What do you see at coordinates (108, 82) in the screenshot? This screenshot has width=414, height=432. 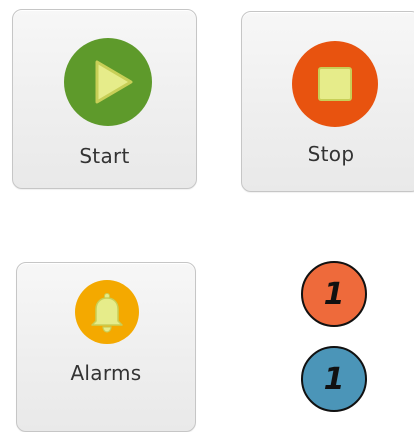 I see `play-icon` at bounding box center [108, 82].